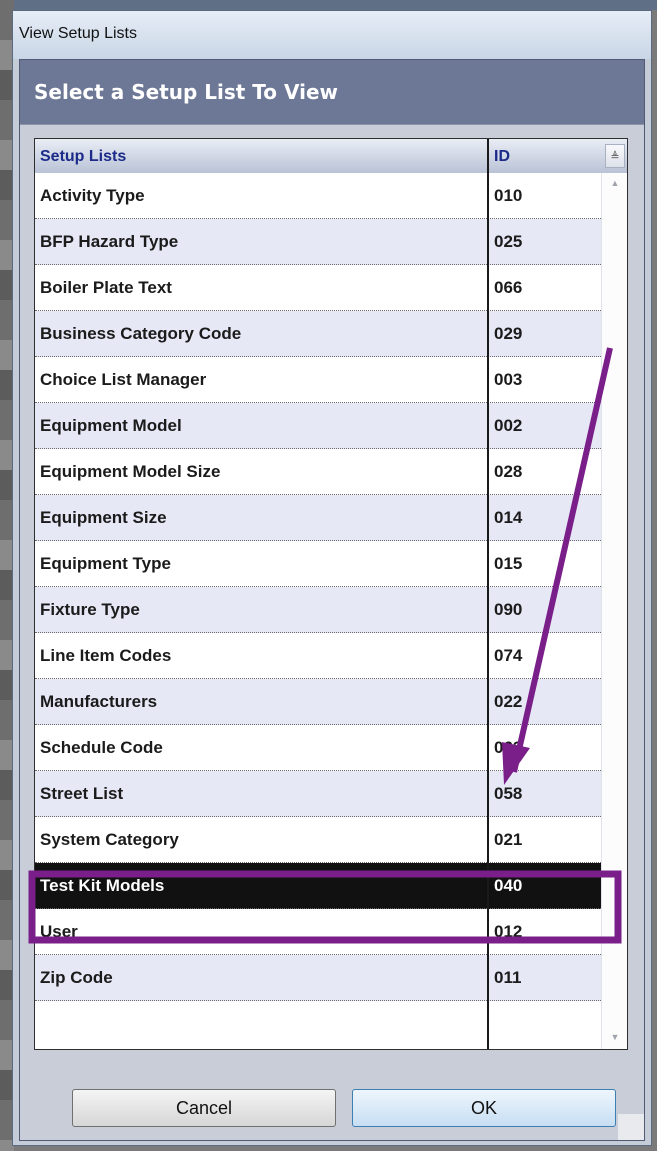  I want to click on scroll-up-arrow-icon: ▲, so click(615, 183).